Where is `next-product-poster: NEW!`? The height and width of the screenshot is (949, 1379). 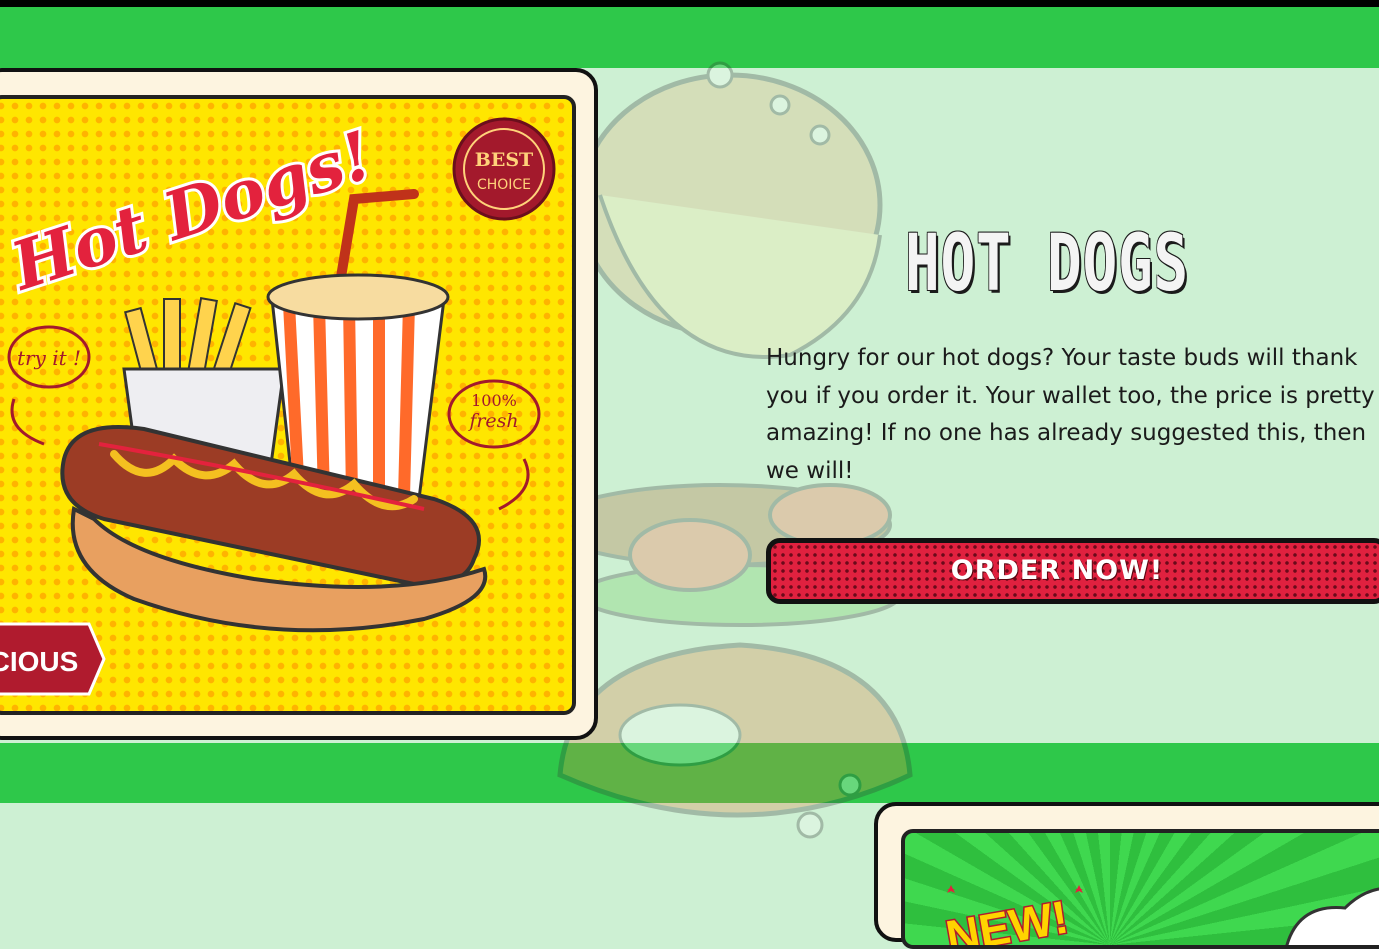
next-product-poster: NEW! is located at coordinates (1140, 889).